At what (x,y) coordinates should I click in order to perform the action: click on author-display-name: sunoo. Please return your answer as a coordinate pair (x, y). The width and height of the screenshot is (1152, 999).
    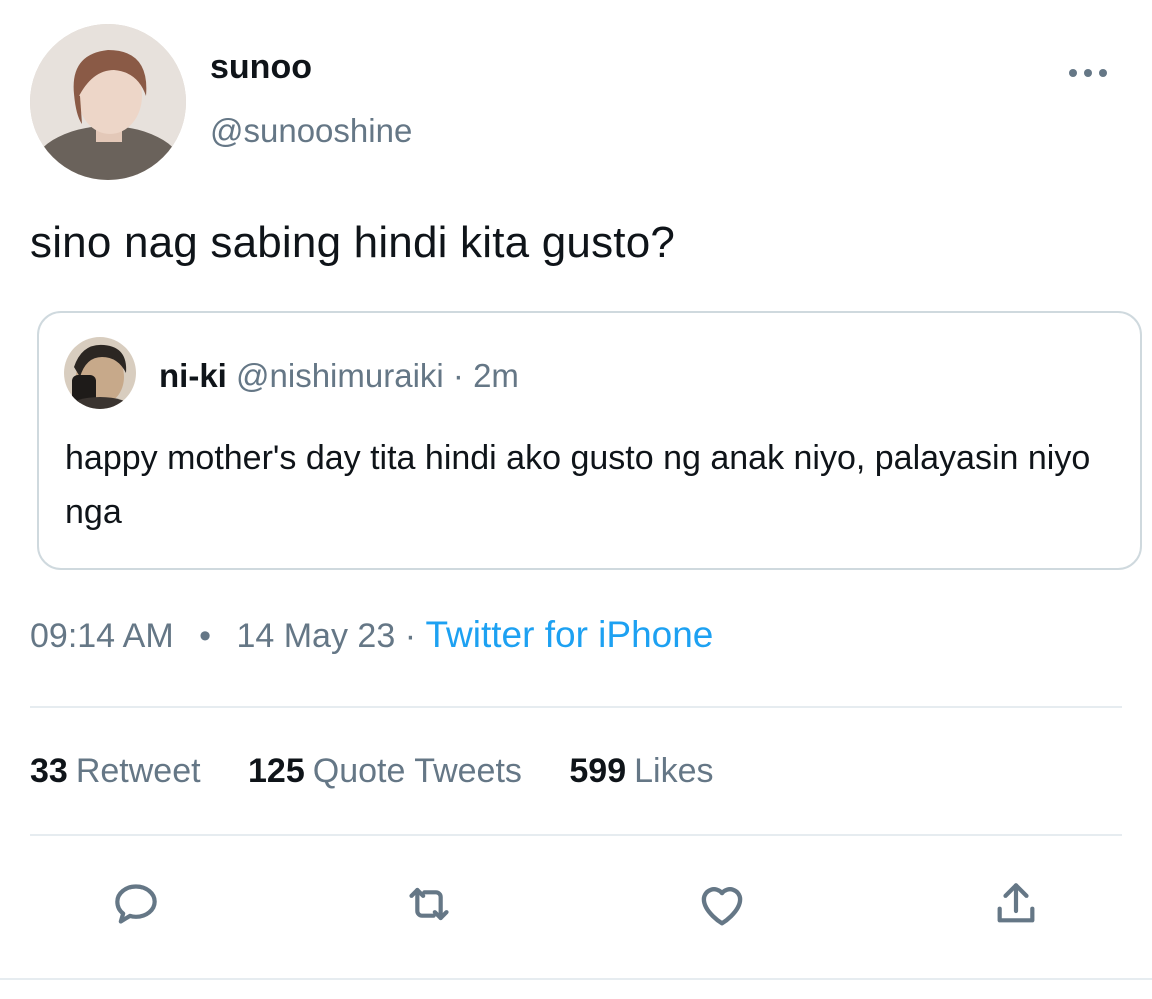
    Looking at the image, I should click on (261, 67).